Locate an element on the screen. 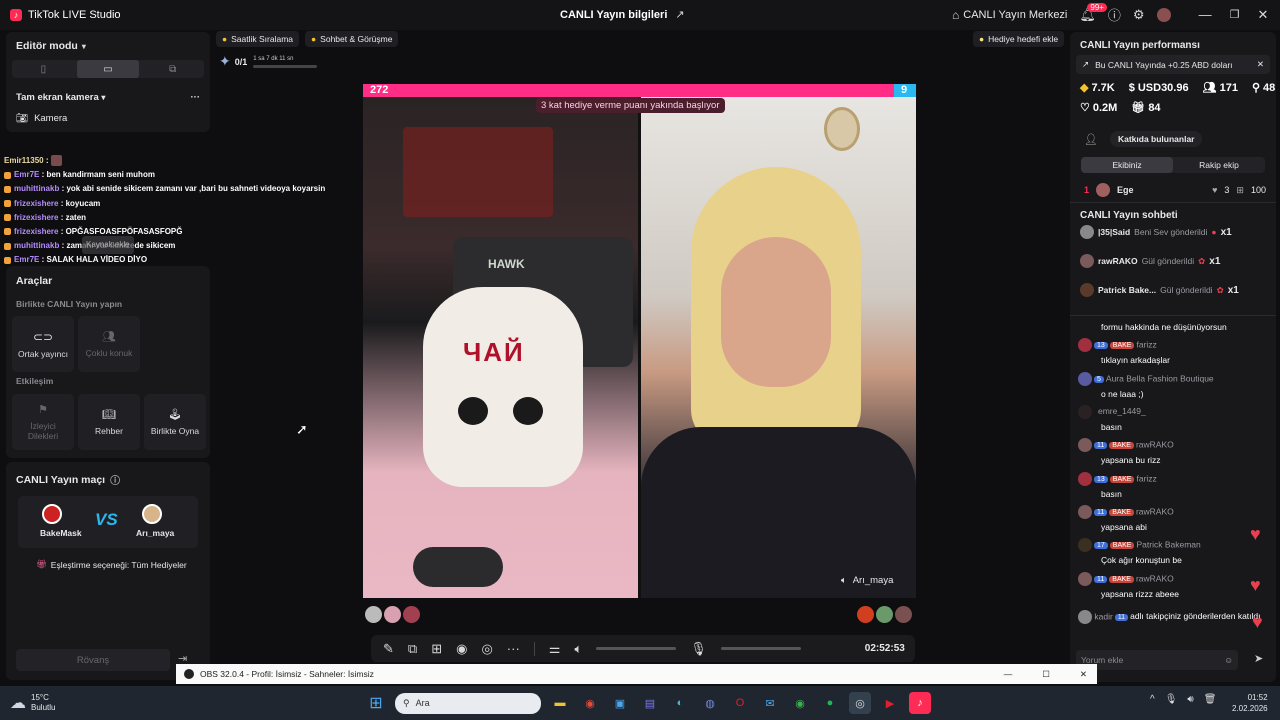 The image size is (1280, 720). multi-guest-button: 👥︎ Çoklu konuk is located at coordinates (109, 344).